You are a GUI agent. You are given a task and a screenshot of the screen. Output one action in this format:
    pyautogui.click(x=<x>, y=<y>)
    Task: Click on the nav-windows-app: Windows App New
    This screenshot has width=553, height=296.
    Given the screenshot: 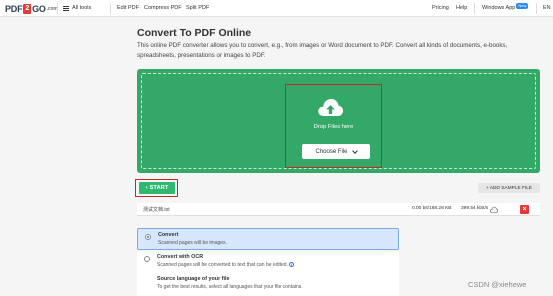 What is the action you would take?
    pyautogui.click(x=505, y=8)
    